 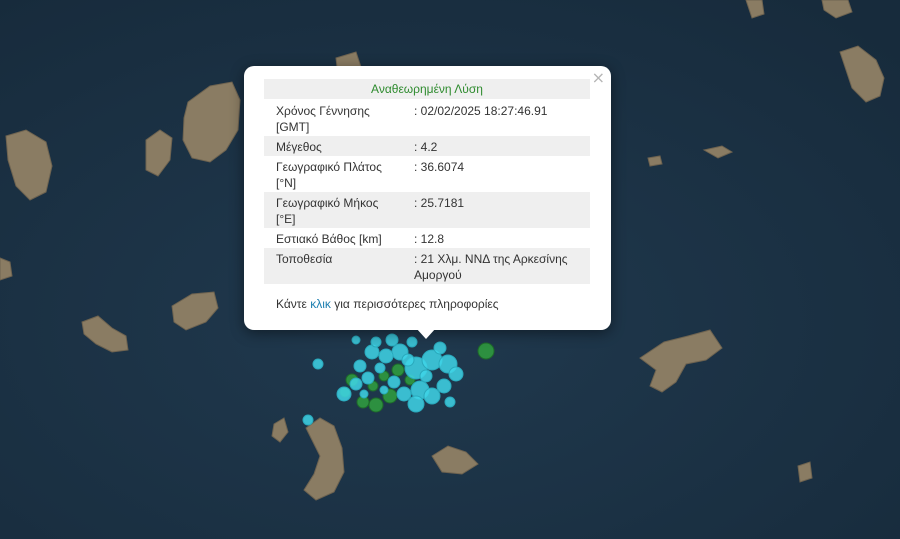 What do you see at coordinates (481, 111) in the screenshot?
I see `origin-time-value: : 02/02/2025 18:27:46.91` at bounding box center [481, 111].